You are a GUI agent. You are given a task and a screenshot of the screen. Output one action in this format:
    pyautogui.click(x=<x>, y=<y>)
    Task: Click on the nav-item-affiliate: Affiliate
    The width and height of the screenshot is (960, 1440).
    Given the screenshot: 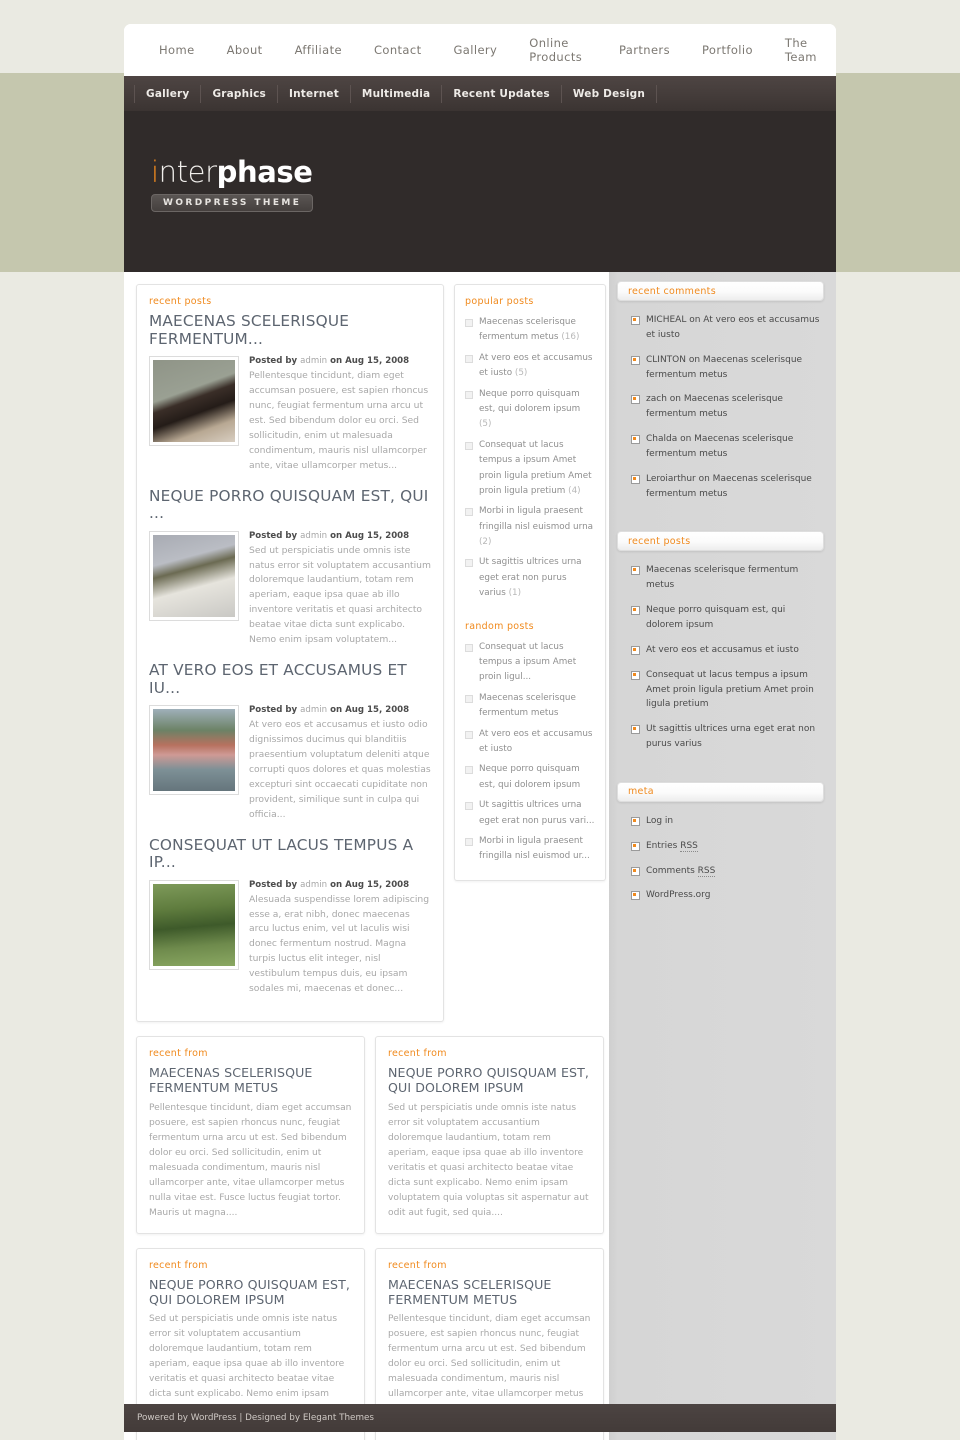 What is the action you would take?
    pyautogui.click(x=318, y=50)
    